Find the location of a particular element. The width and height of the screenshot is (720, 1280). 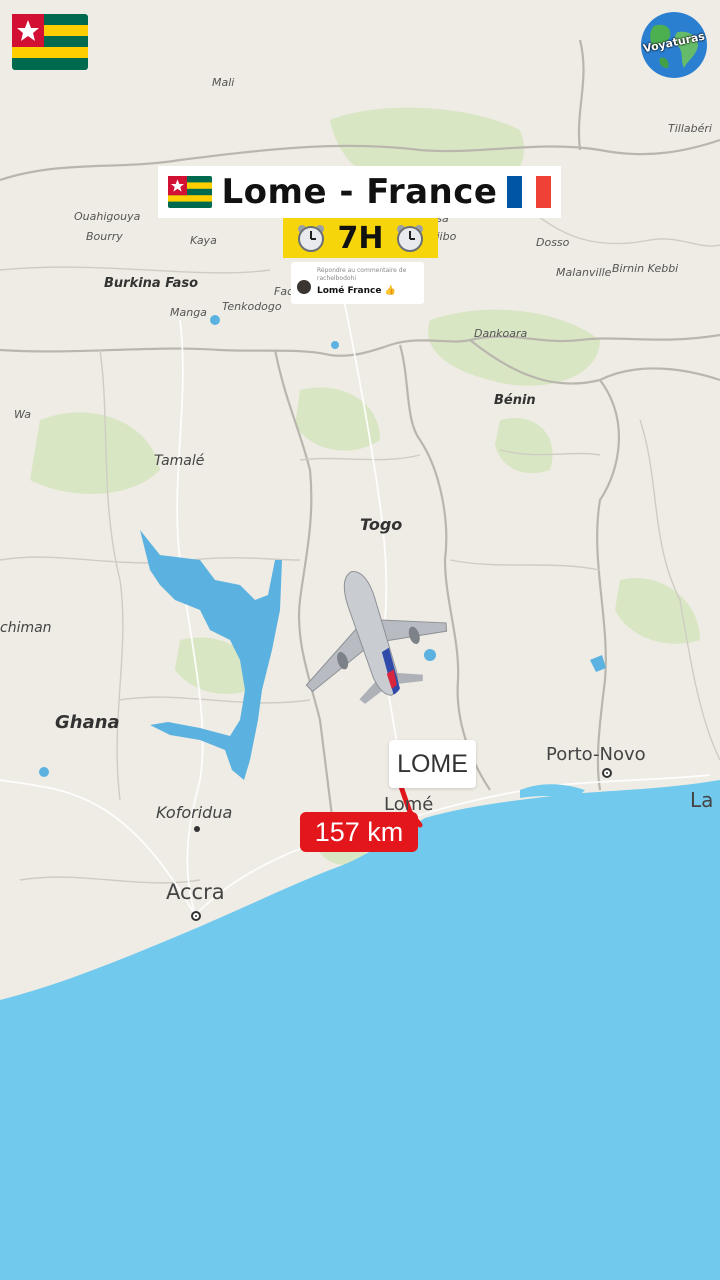

place-label-birnin-kebbi: Birnin Kebbi is located at coordinates (645, 268).